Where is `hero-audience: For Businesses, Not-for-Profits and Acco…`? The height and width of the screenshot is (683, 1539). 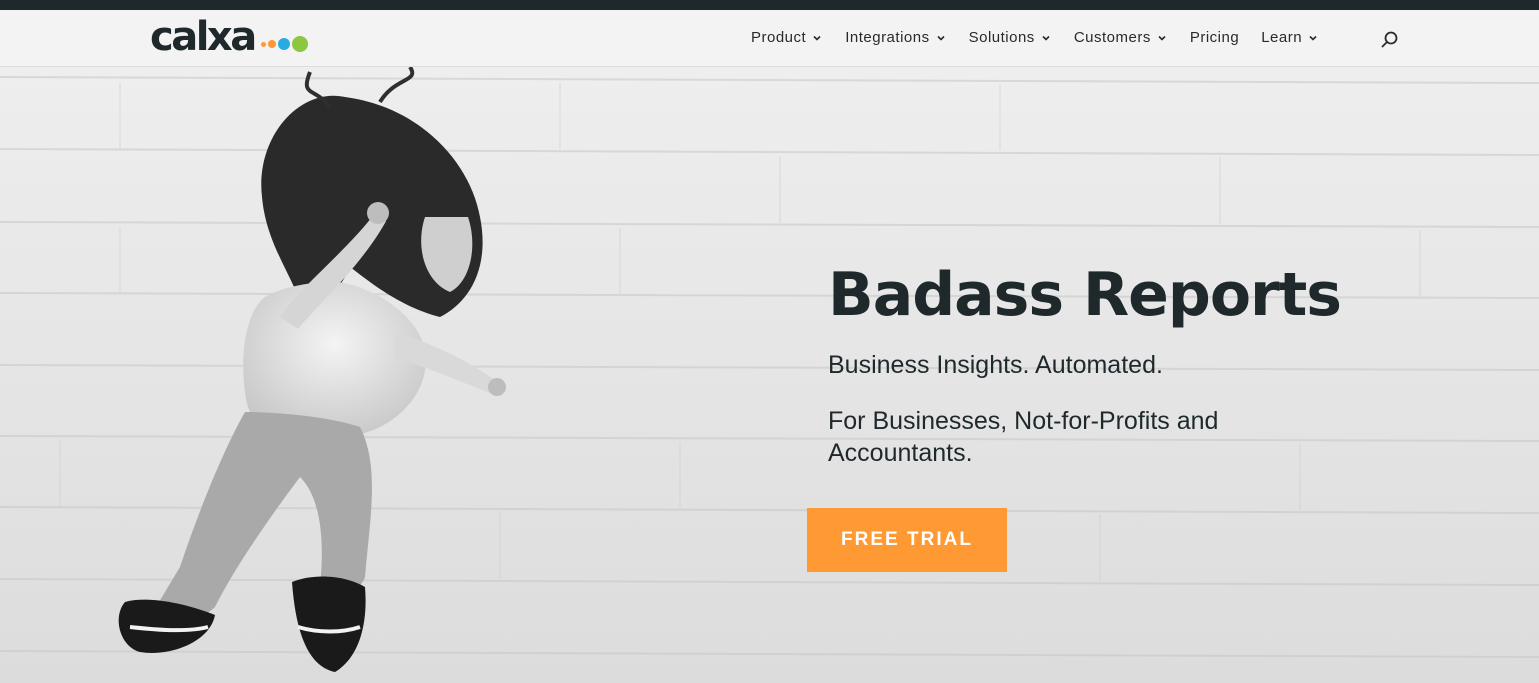 hero-audience: For Businesses, Not-for-Profits and Acco… is located at coordinates (1023, 437).